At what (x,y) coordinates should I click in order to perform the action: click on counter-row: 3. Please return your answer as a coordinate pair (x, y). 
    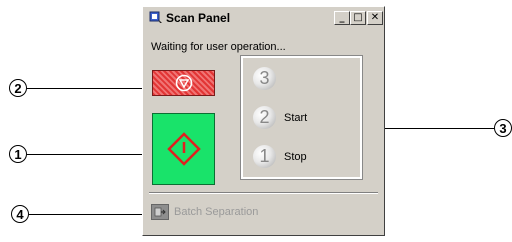
    Looking at the image, I should click on (268, 78).